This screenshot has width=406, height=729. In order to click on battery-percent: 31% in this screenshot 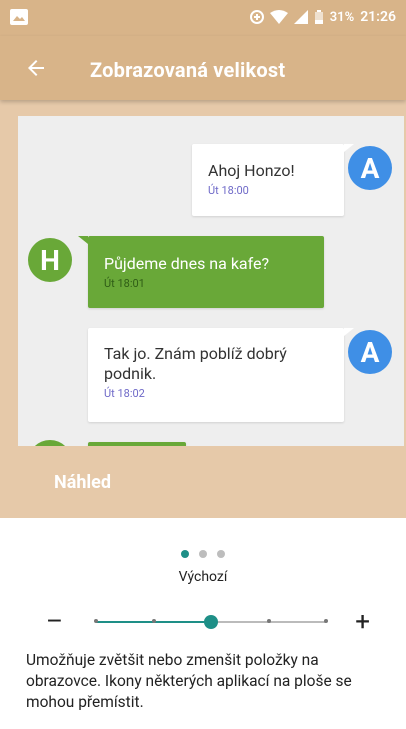, I will do `click(342, 17)`.